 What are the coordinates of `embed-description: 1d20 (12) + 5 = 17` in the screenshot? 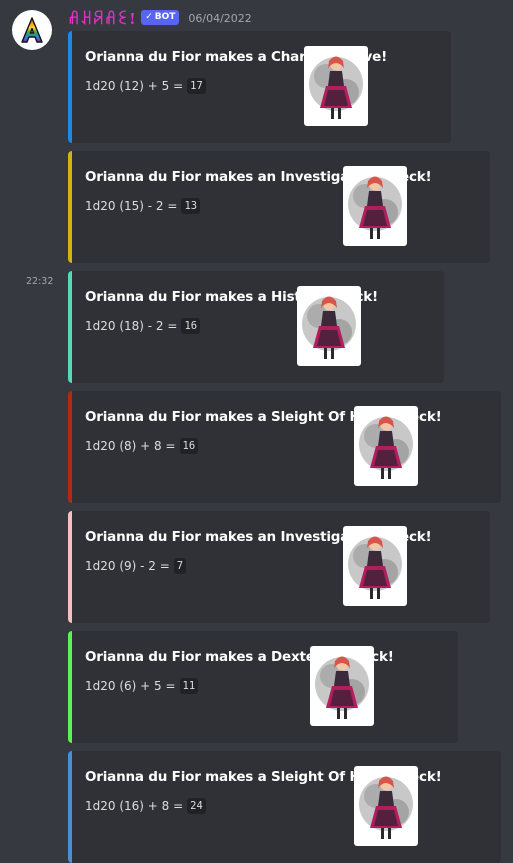 It's located at (145, 86).